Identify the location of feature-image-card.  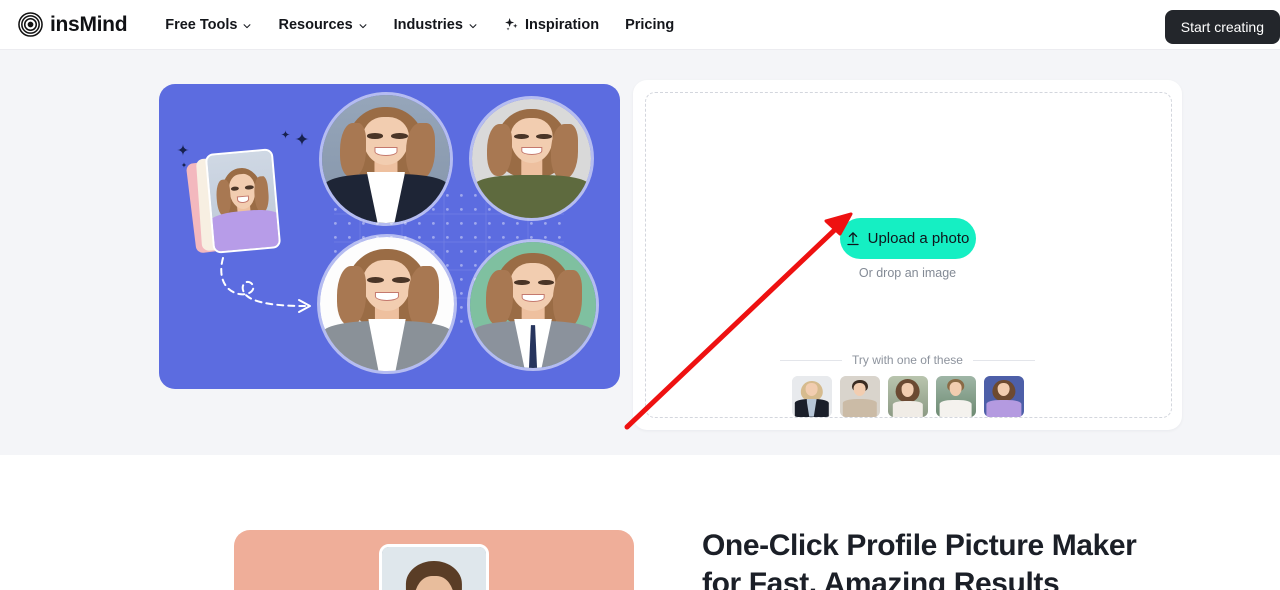
(434, 560).